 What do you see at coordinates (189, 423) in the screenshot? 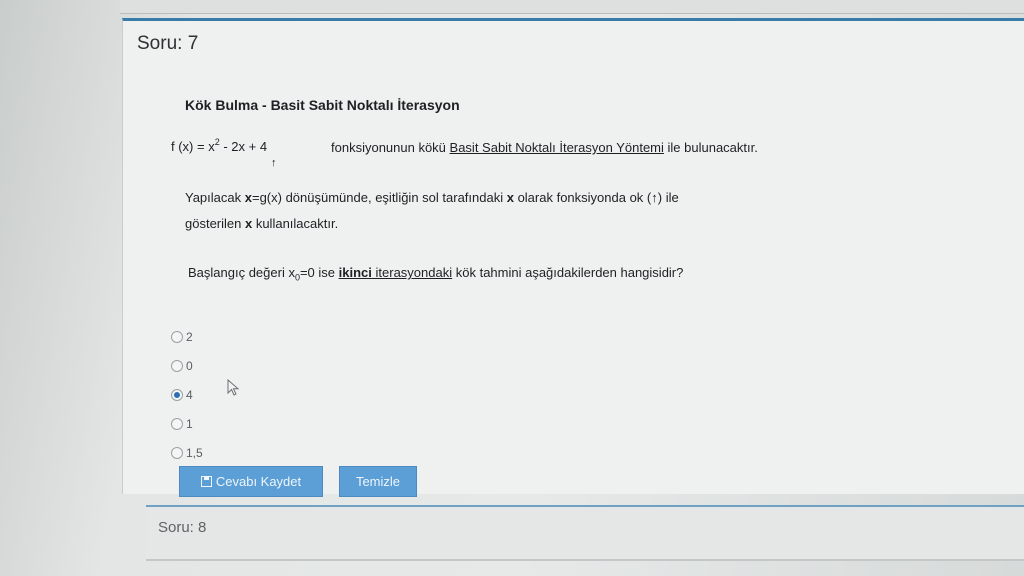
I see `option-label: 1` at bounding box center [189, 423].